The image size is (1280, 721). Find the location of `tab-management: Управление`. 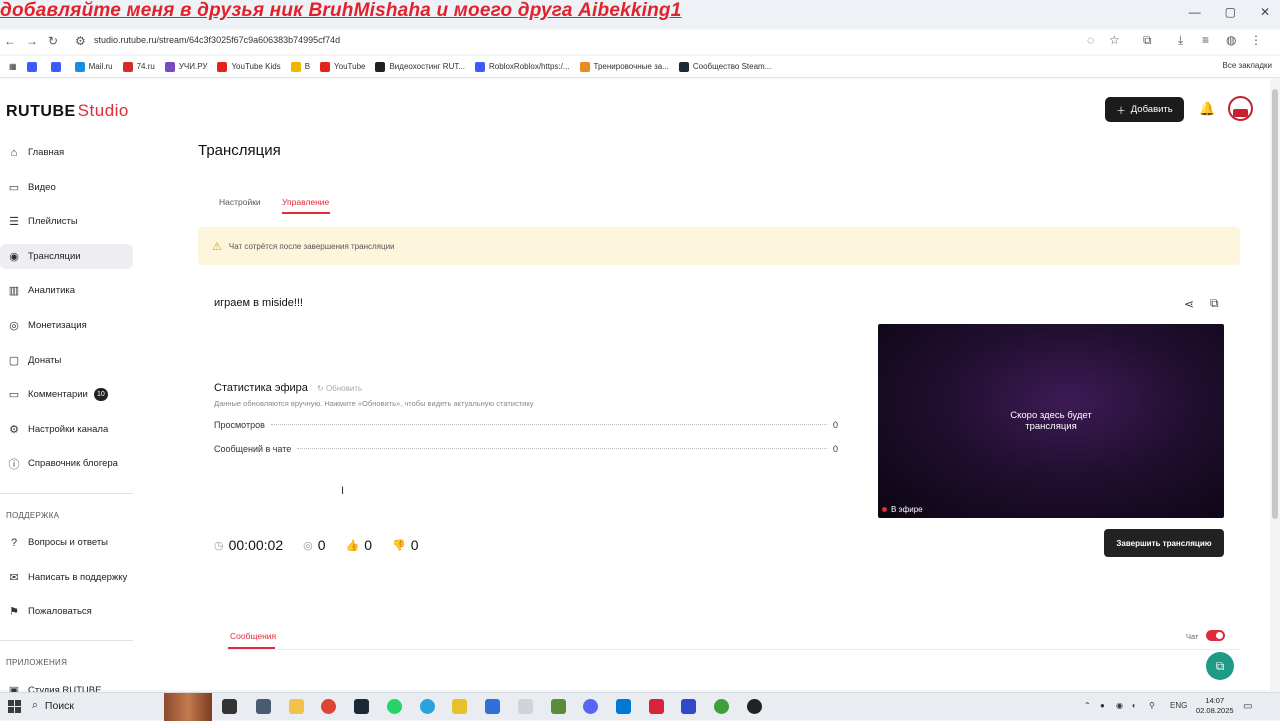

tab-management: Управление is located at coordinates (305, 202).